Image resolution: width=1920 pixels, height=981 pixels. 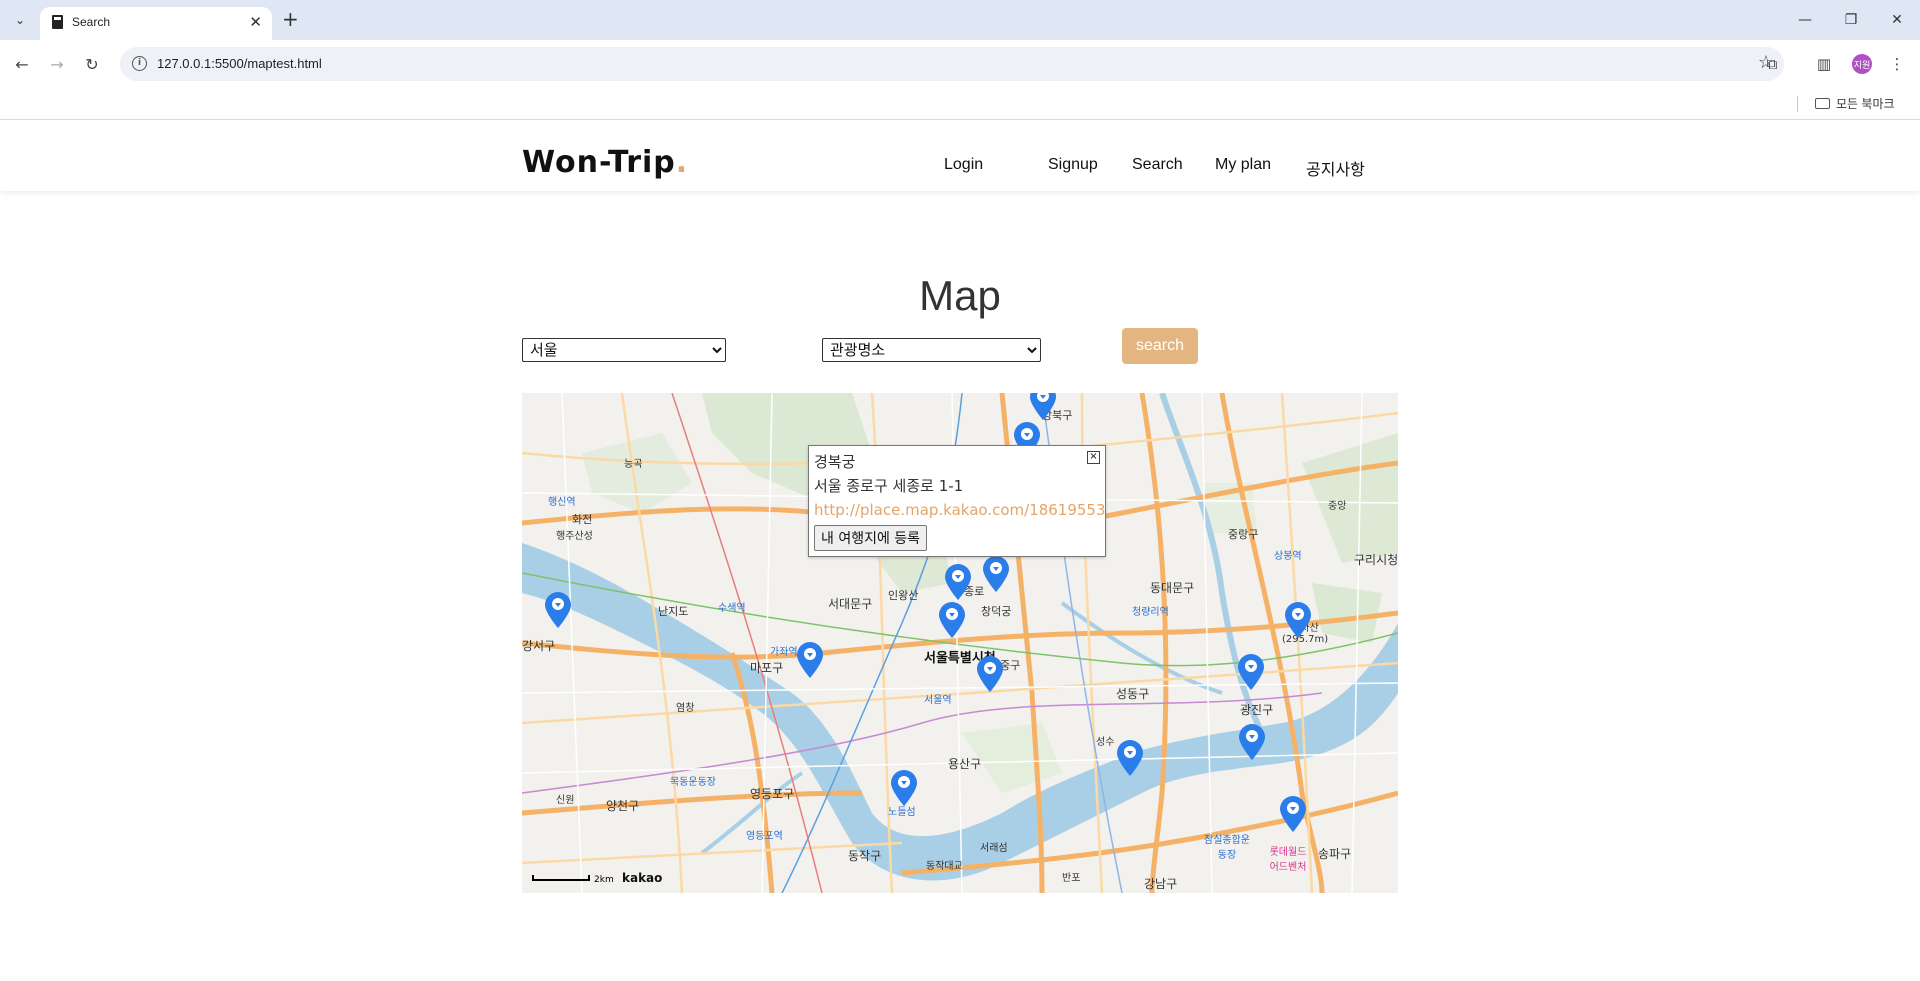 I want to click on infowindow-close-icon: ×, so click(x=1093, y=457).